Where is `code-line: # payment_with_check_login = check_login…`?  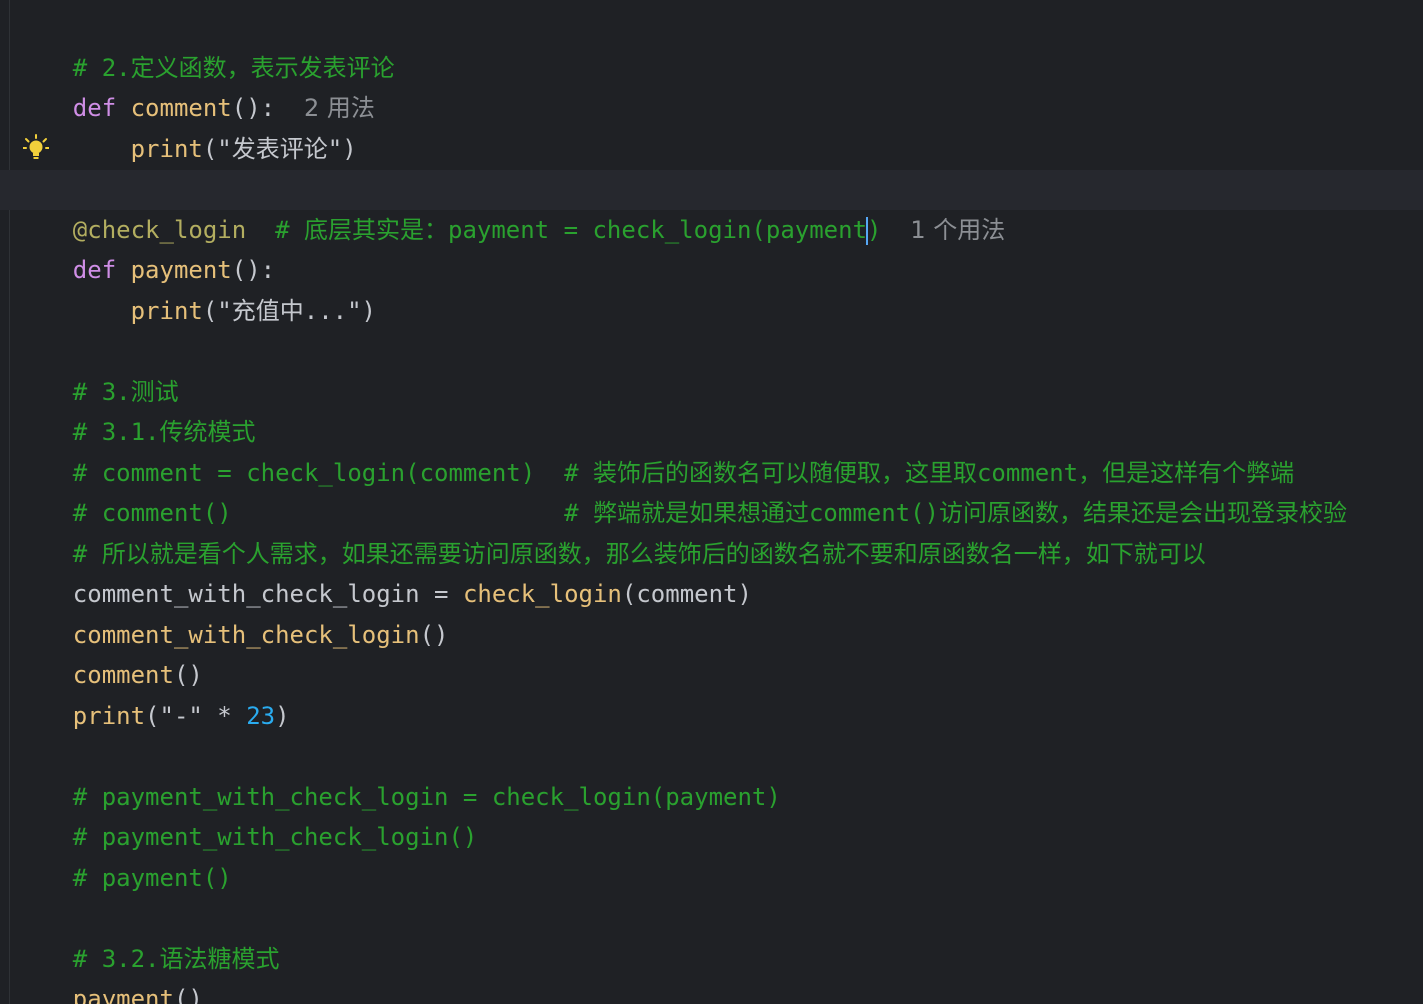
code-line: # payment_with_check_login = check_login… is located at coordinates (711, 774).